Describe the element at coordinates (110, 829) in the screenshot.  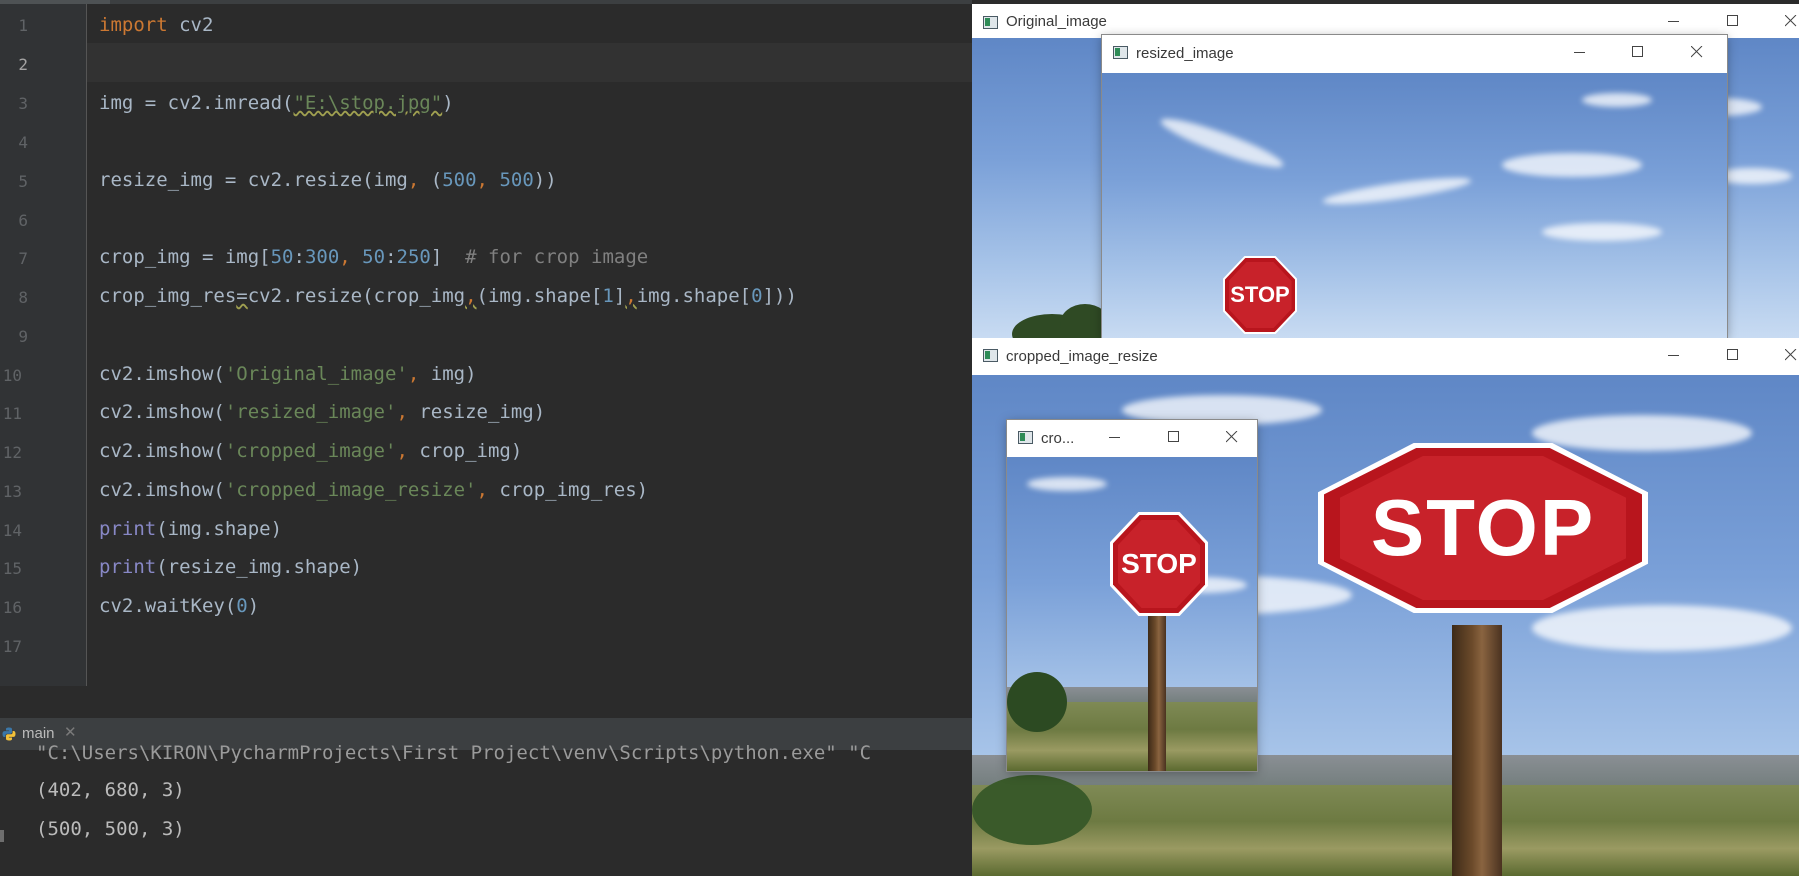
I see `console-output-line: (500, 500, 3)` at that location.